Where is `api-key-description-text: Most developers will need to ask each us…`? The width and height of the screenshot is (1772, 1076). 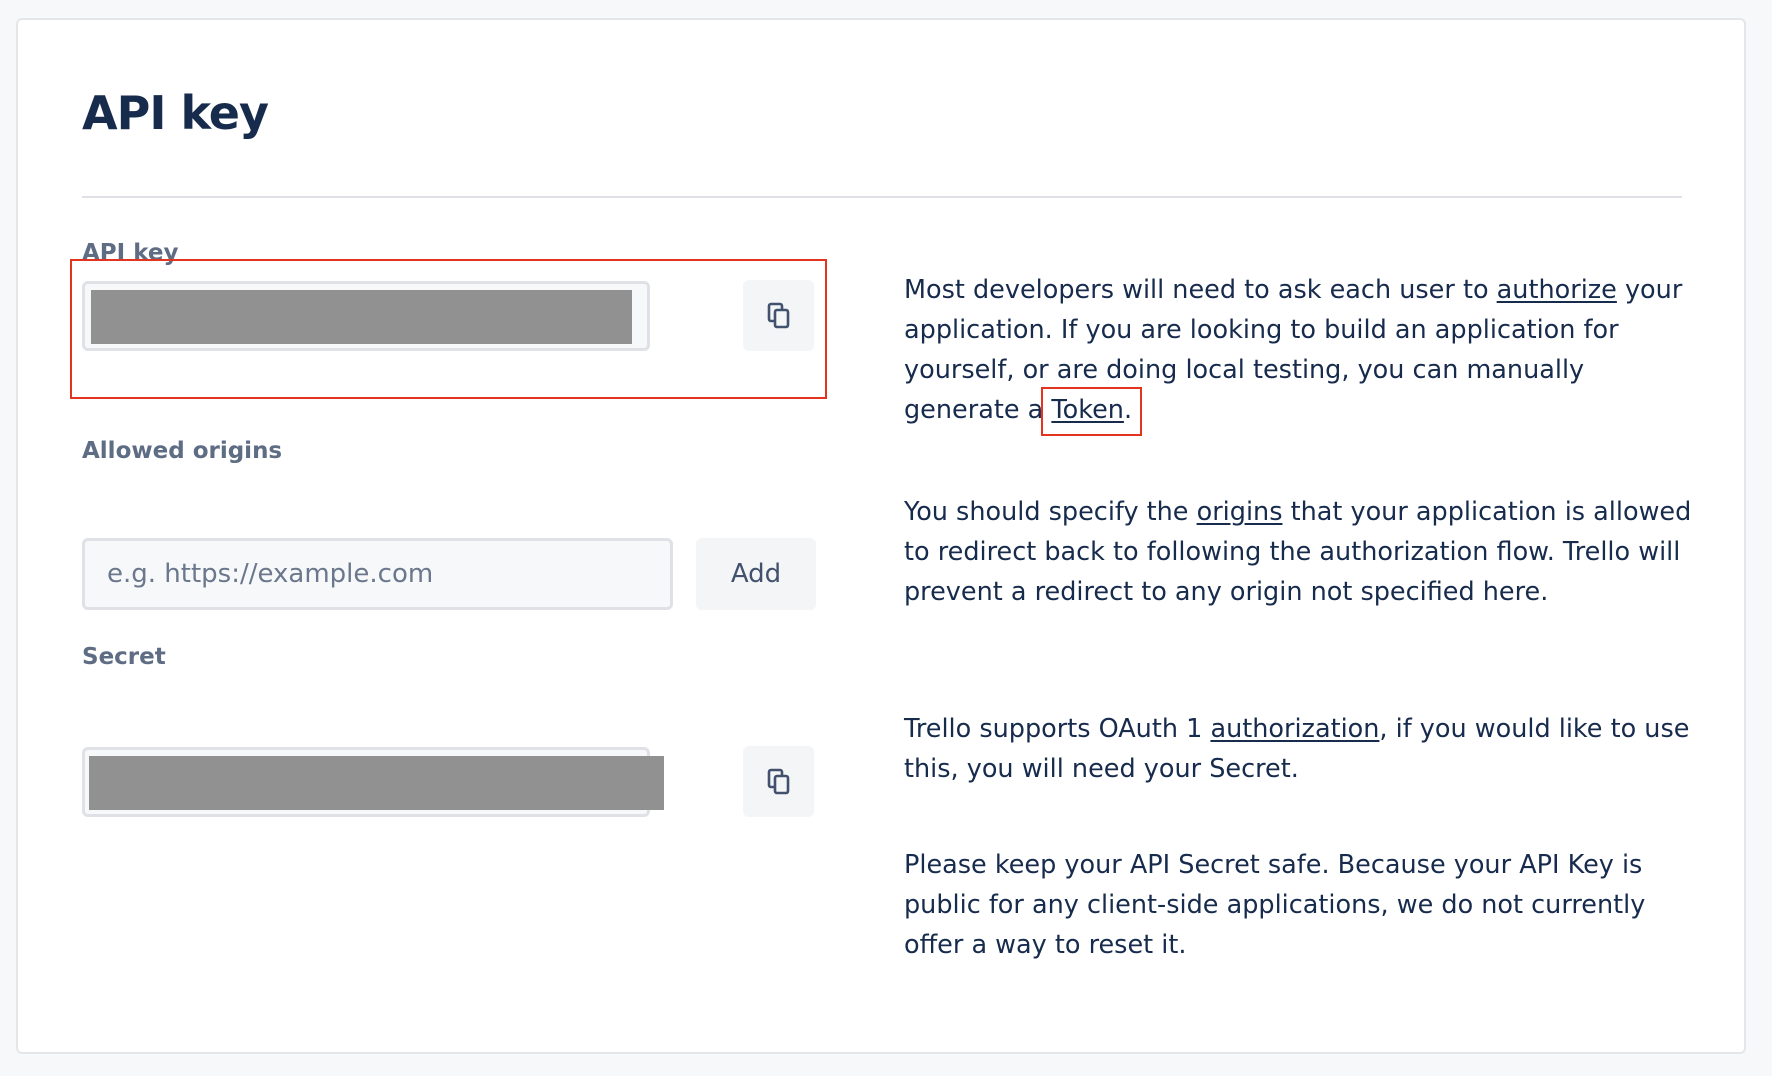
api-key-description-text: Most developers will need to ask each us… is located at coordinates (1200, 290).